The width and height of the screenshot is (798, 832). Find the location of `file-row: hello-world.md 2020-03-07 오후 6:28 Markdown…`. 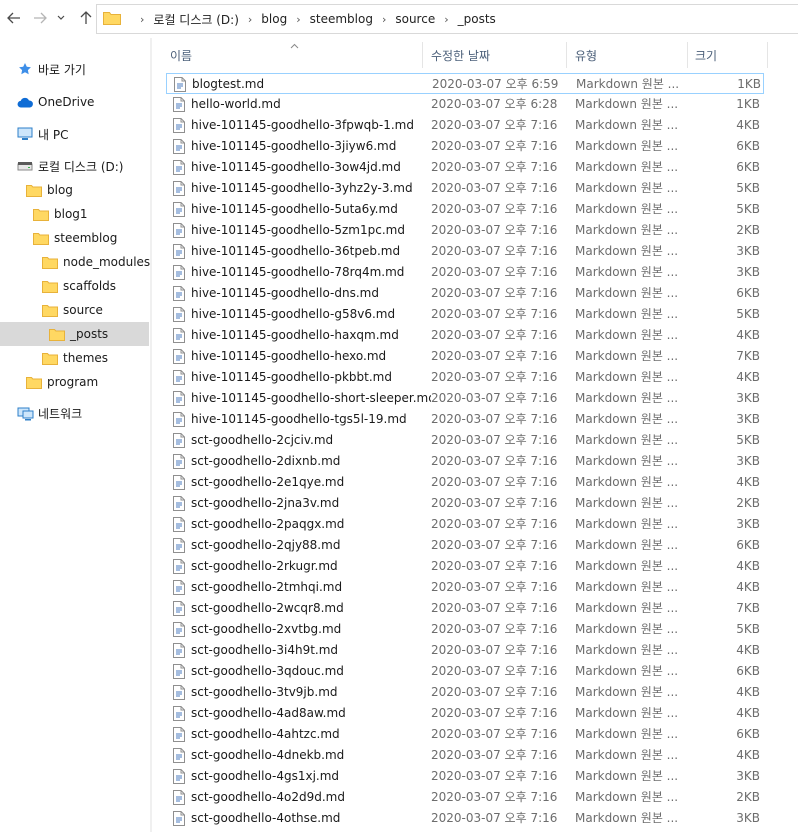

file-row: hello-world.md 2020-03-07 오후 6:28 Markdown… is located at coordinates (465, 104).